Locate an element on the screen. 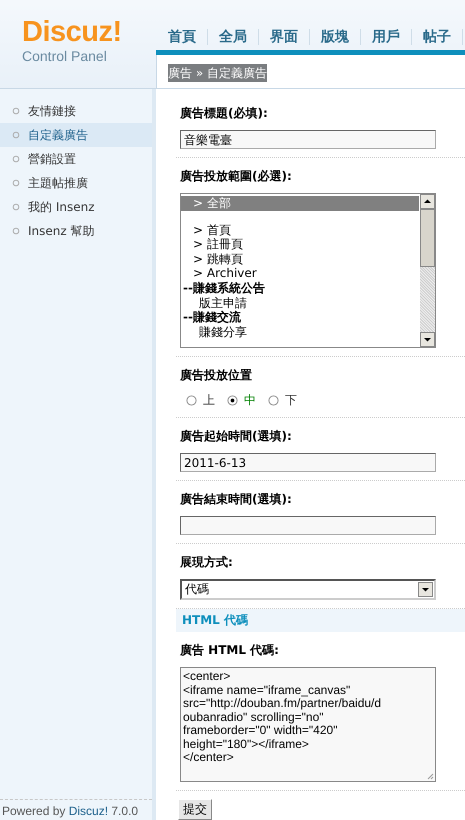 This screenshot has width=465, height=820. nav-tab: 用戶 is located at coordinates (386, 37).